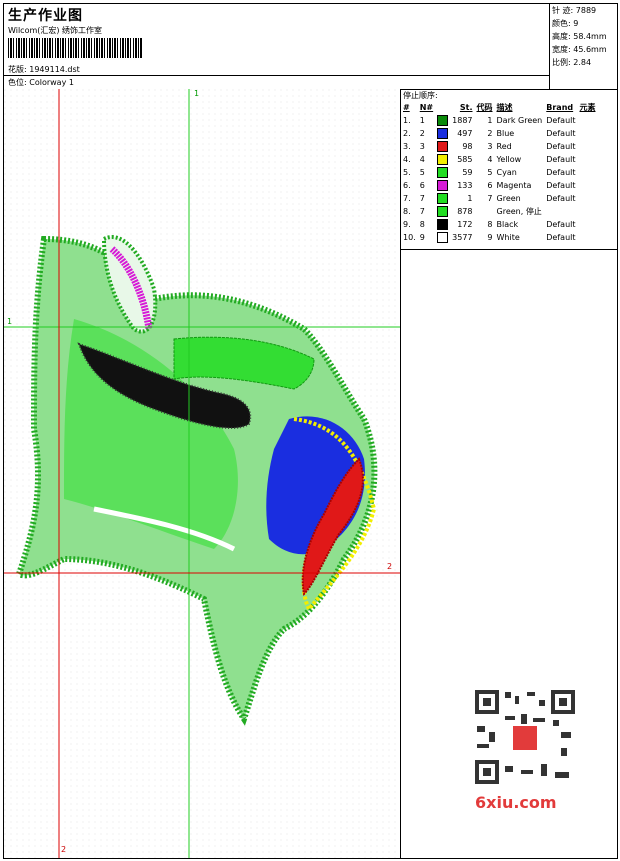  Describe the element at coordinates (470, 198) in the screenshot. I see `stitch-count: 1` at that location.